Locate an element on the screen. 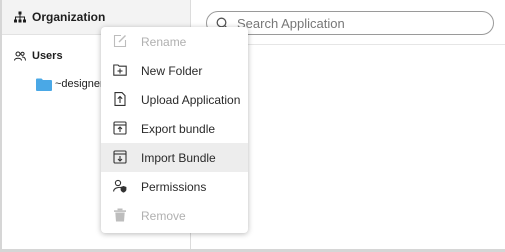 This screenshot has width=505, height=252. menu-item-label: Import Bundle is located at coordinates (178, 158).